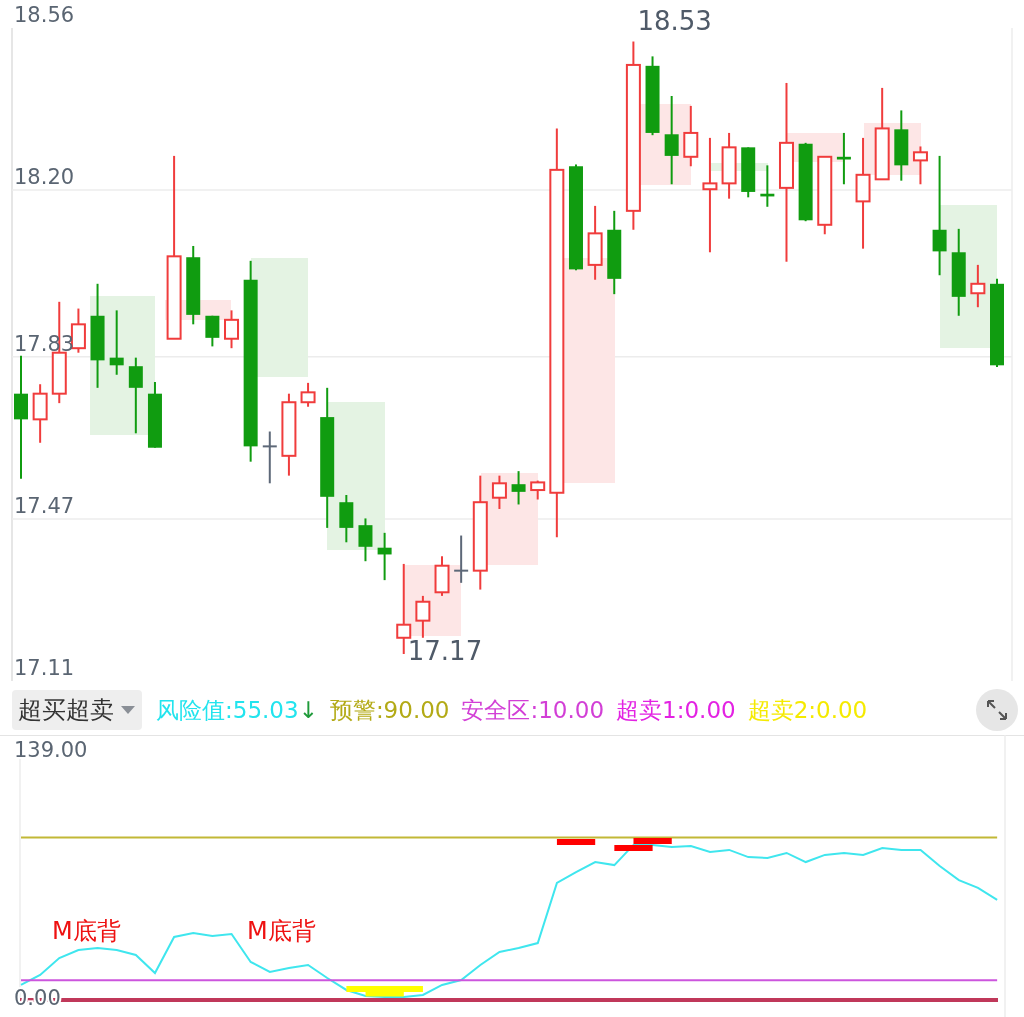 Image resolution: width=1024 pixels, height=1017 pixels. What do you see at coordinates (44, 505) in the screenshot?
I see `axis-label: 17.47` at bounding box center [44, 505].